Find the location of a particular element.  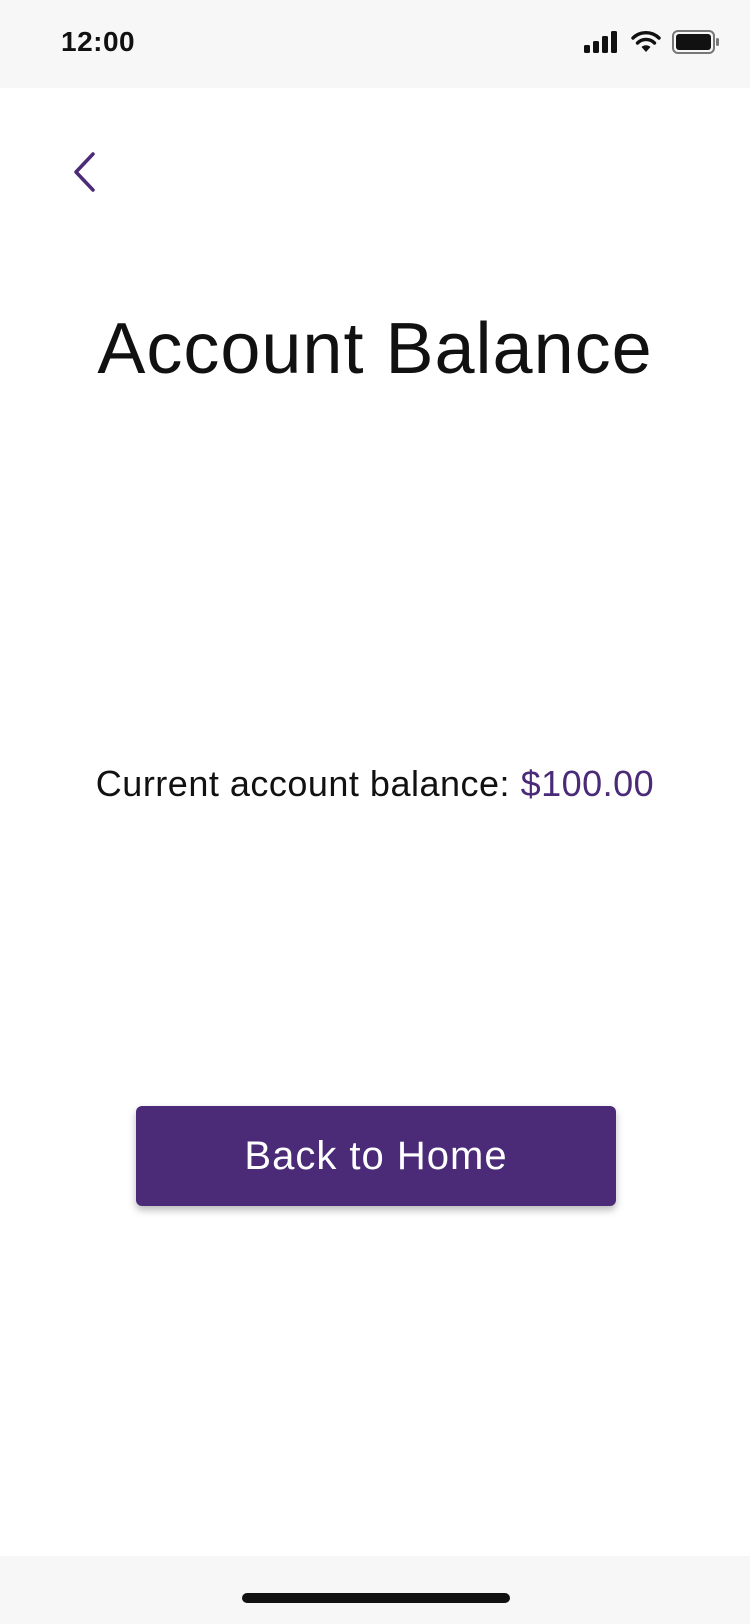

home-indicator-area is located at coordinates (375, 1590).